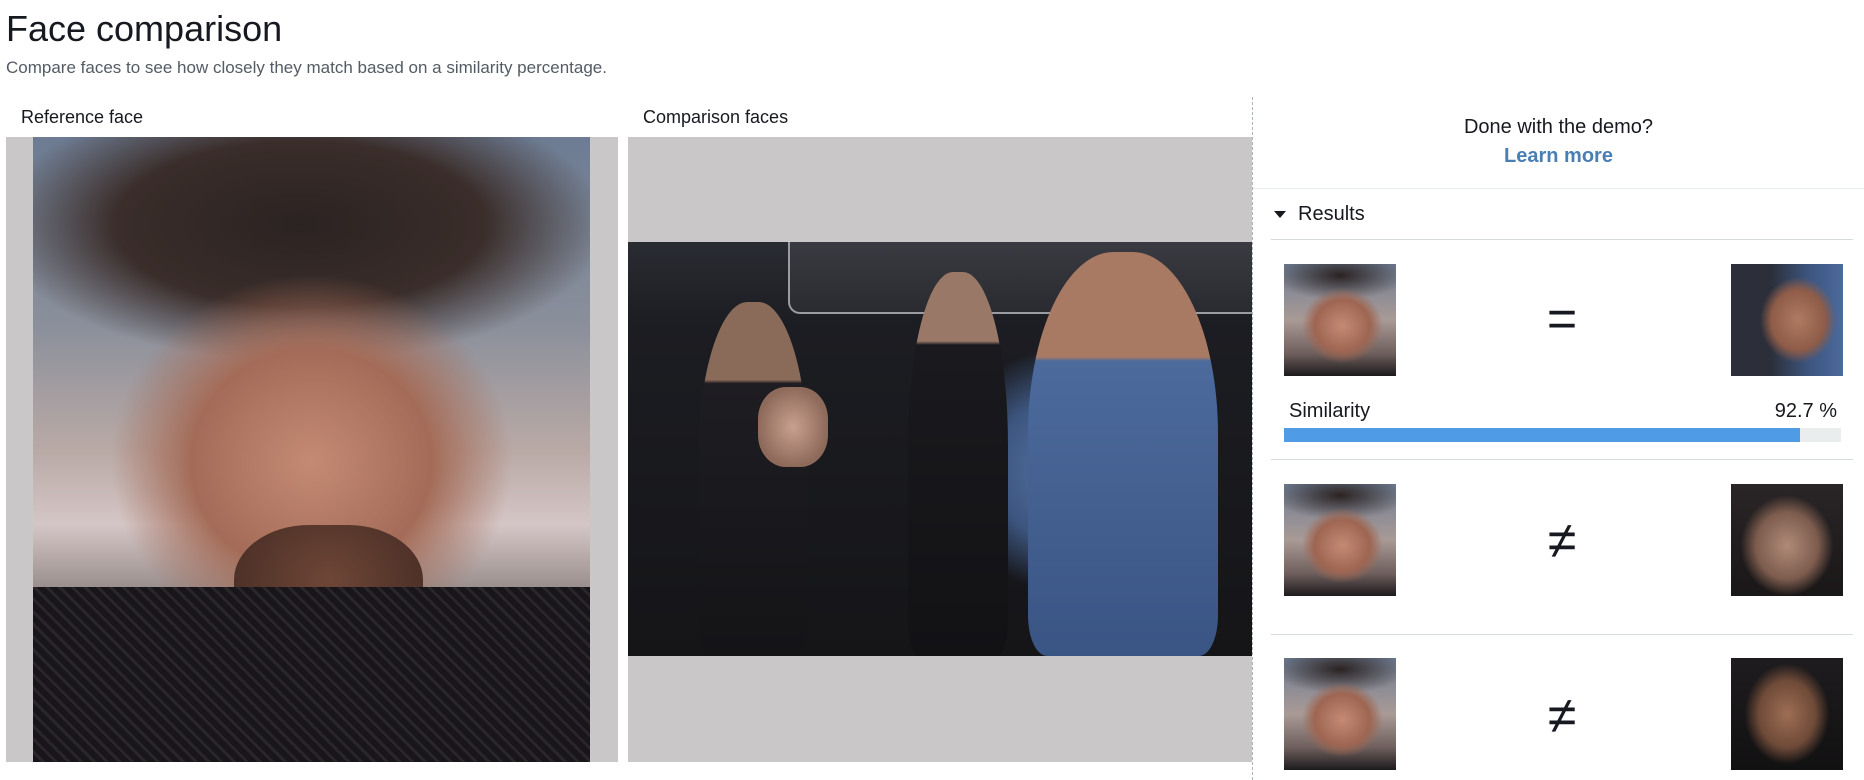 This screenshot has width=1864, height=780. I want to click on equals-icon: =, so click(1562, 319).